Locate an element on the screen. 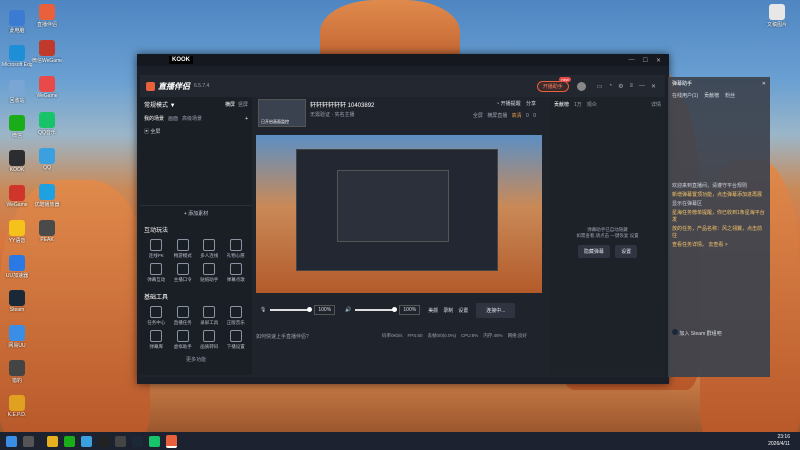  tool-item: 直播任务 is located at coordinates (183, 316).